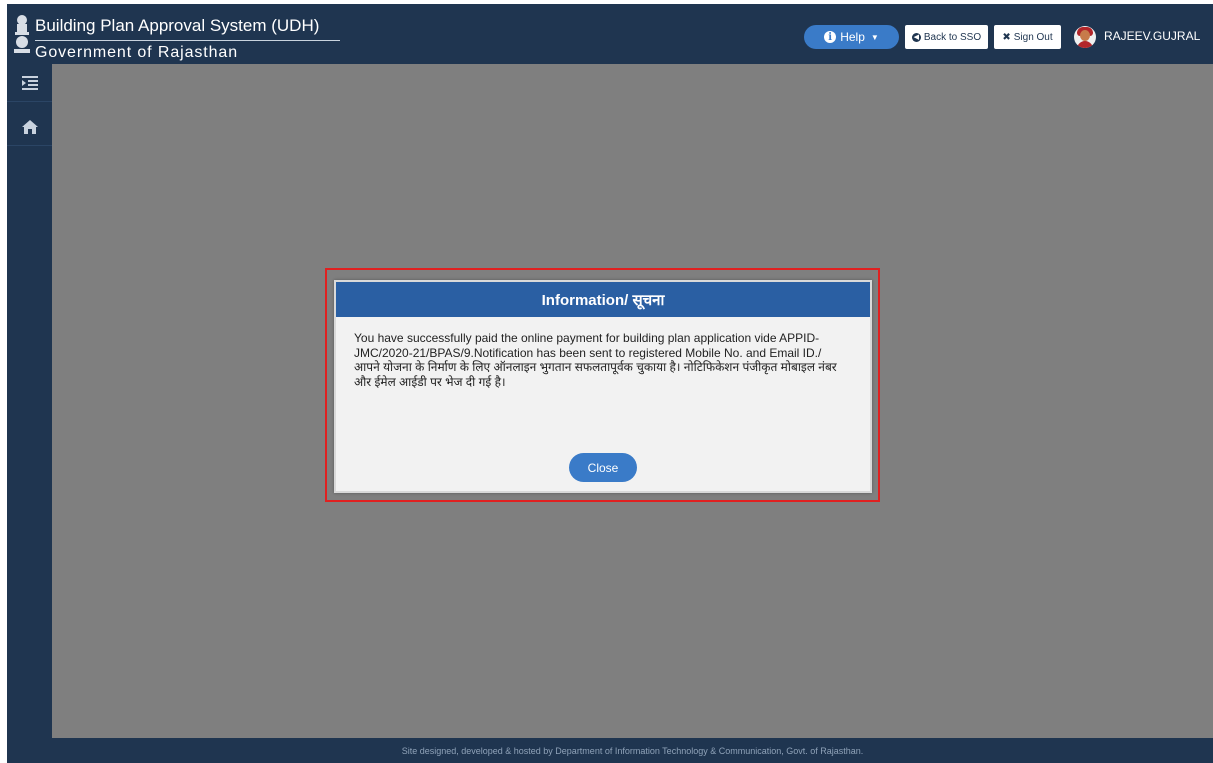 The height and width of the screenshot is (763, 1213). I want to click on back-to-sso-label: Back to SSO, so click(952, 37).